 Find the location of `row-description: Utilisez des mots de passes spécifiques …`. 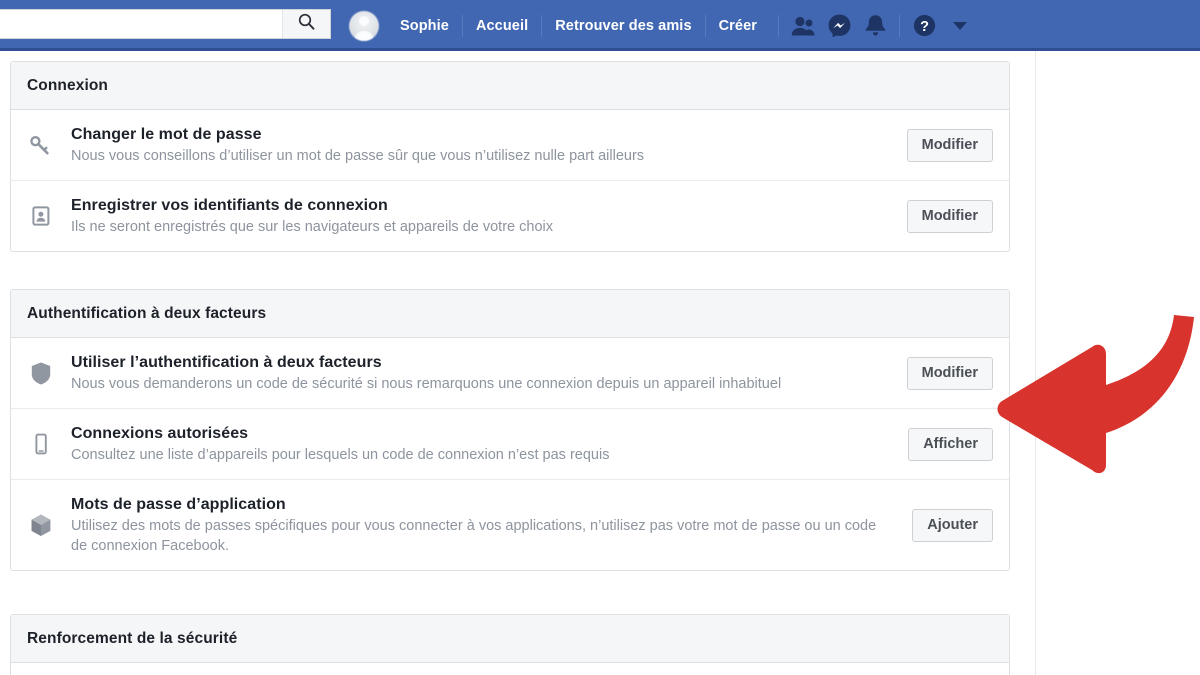

row-description: Utilisez des mots de passes spécifiques … is located at coordinates (474, 536).